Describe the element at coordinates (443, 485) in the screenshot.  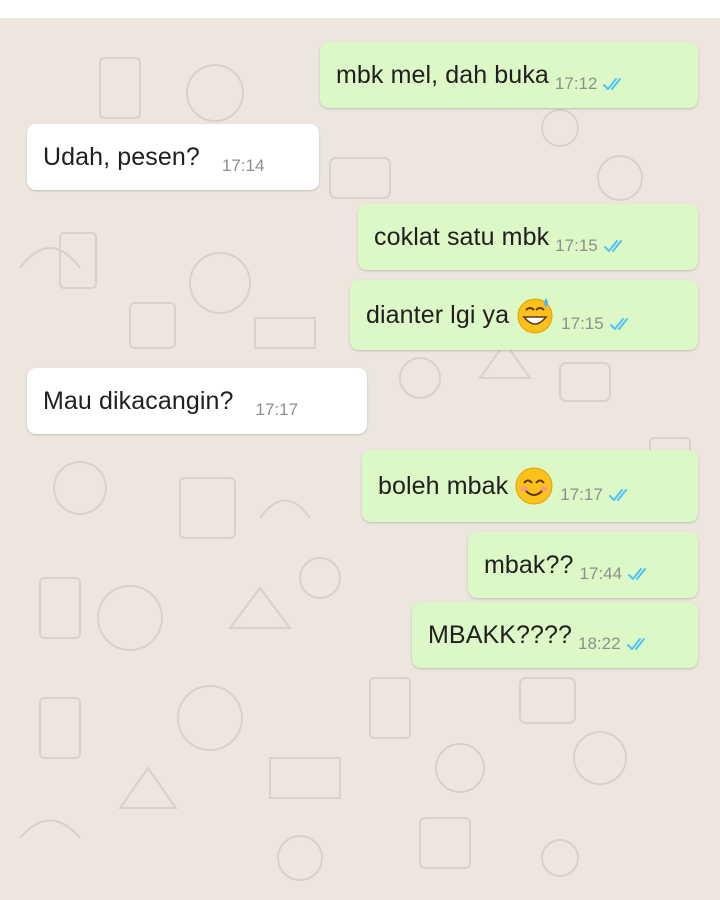
I see `message-text: boleh mbak` at that location.